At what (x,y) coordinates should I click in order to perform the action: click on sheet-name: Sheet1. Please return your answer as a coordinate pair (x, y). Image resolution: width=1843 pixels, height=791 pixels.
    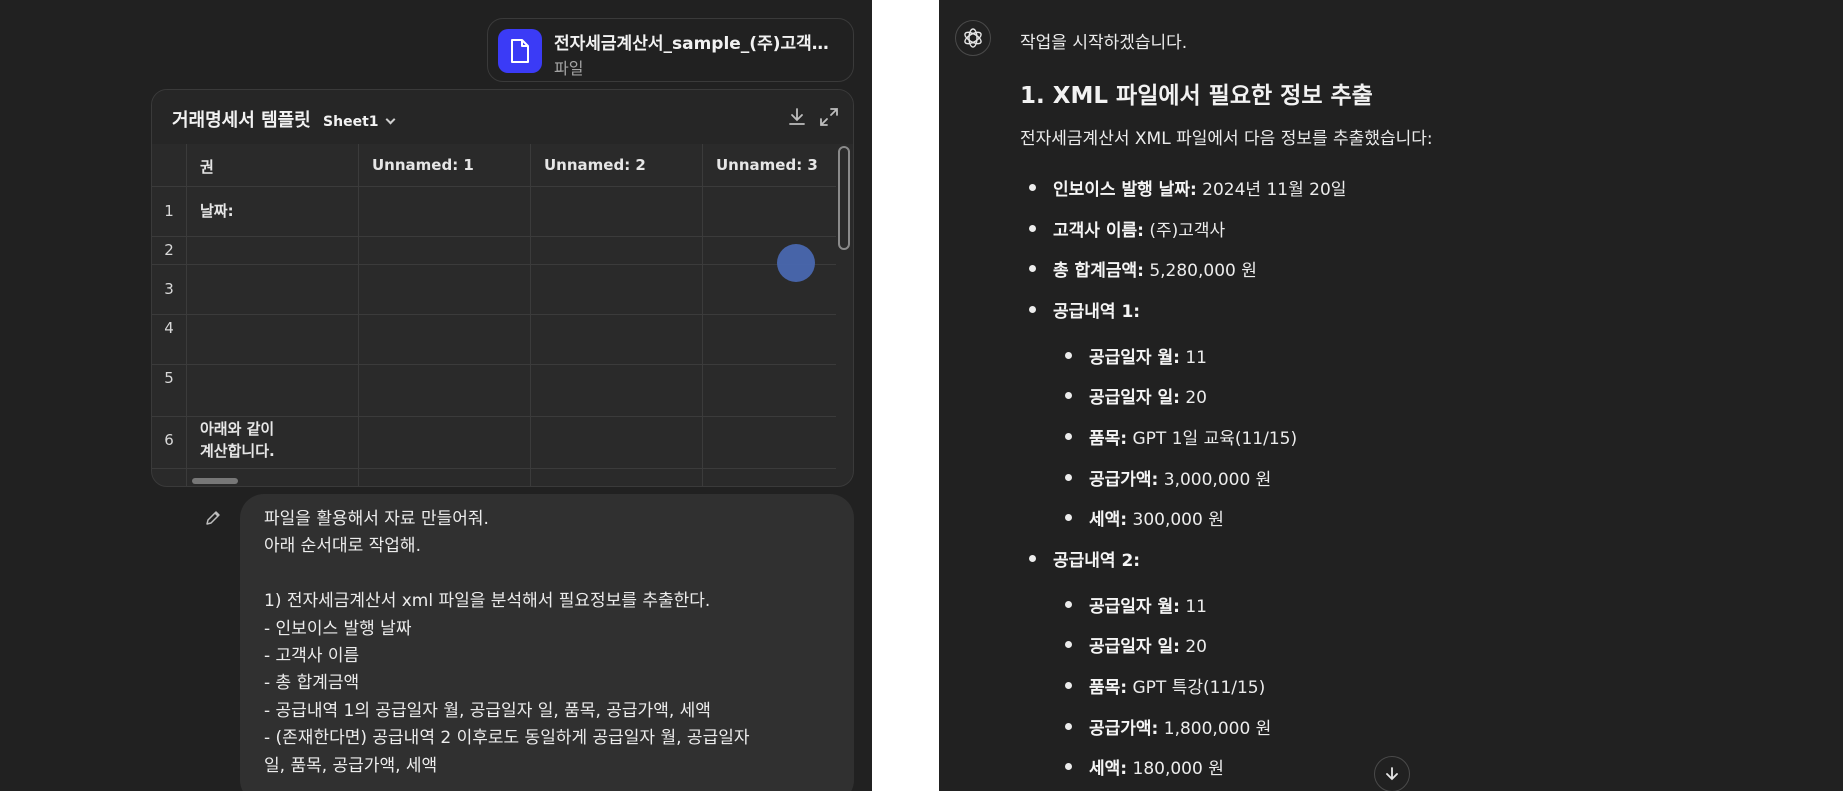
    Looking at the image, I should click on (351, 122).